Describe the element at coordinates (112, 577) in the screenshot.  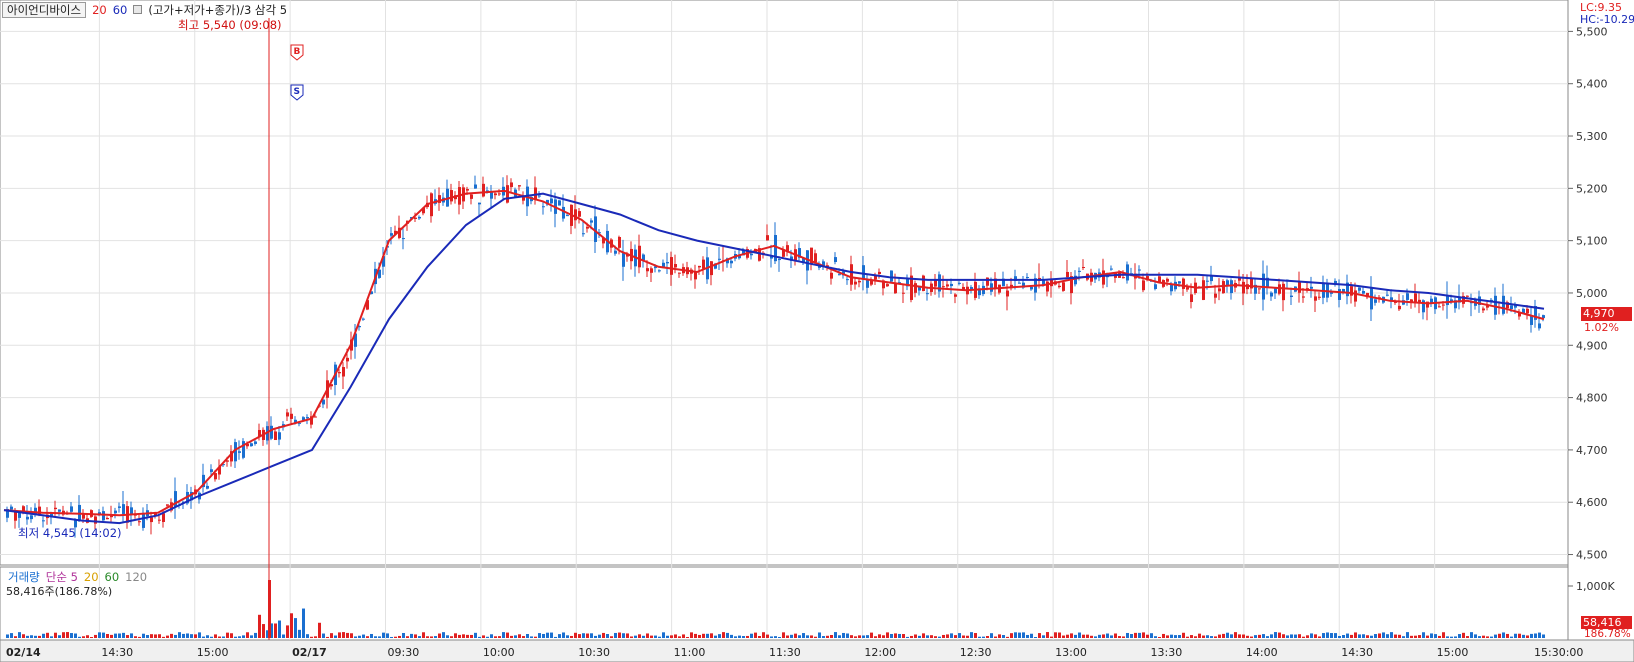
I see `volume-ma60: 60` at that location.